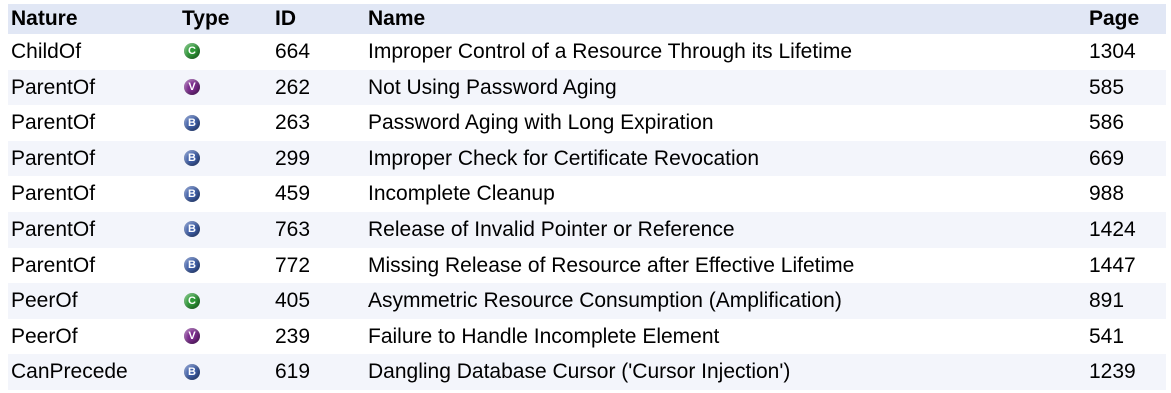 This screenshot has height=393, width=1171. I want to click on table-row: ParentOf B 459 Incomplete Cleanup 988, so click(587, 194).